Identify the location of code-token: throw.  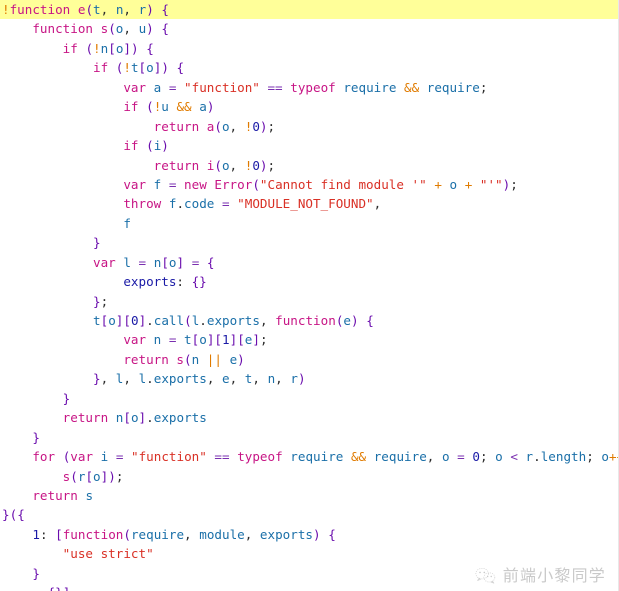
(142, 204).